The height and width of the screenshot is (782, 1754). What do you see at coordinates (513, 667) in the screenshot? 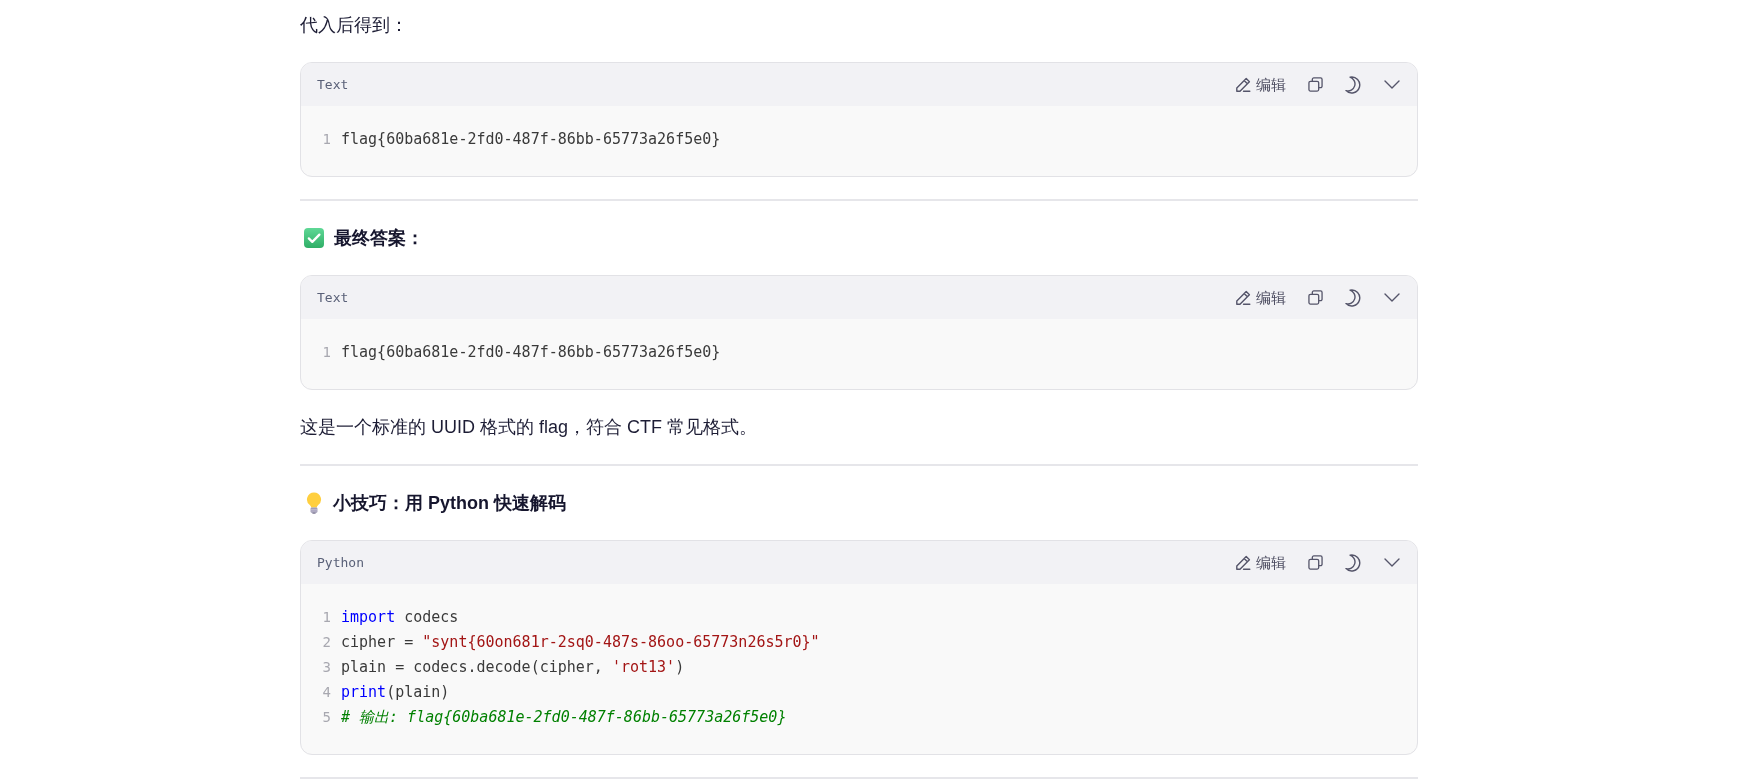
I see `code-line: plain = codecs.decode(cipher, 'rot13')` at bounding box center [513, 667].